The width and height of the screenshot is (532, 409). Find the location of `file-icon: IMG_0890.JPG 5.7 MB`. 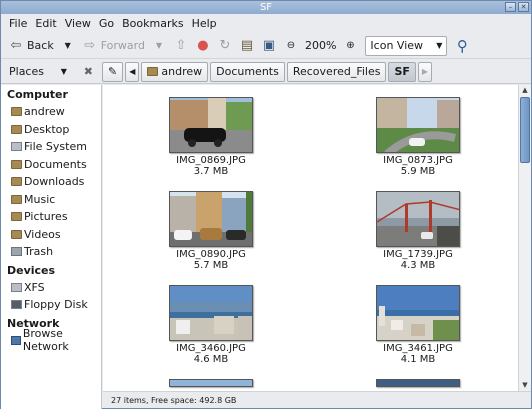

file-icon: IMG_0890.JPG 5.7 MB is located at coordinates (211, 231).